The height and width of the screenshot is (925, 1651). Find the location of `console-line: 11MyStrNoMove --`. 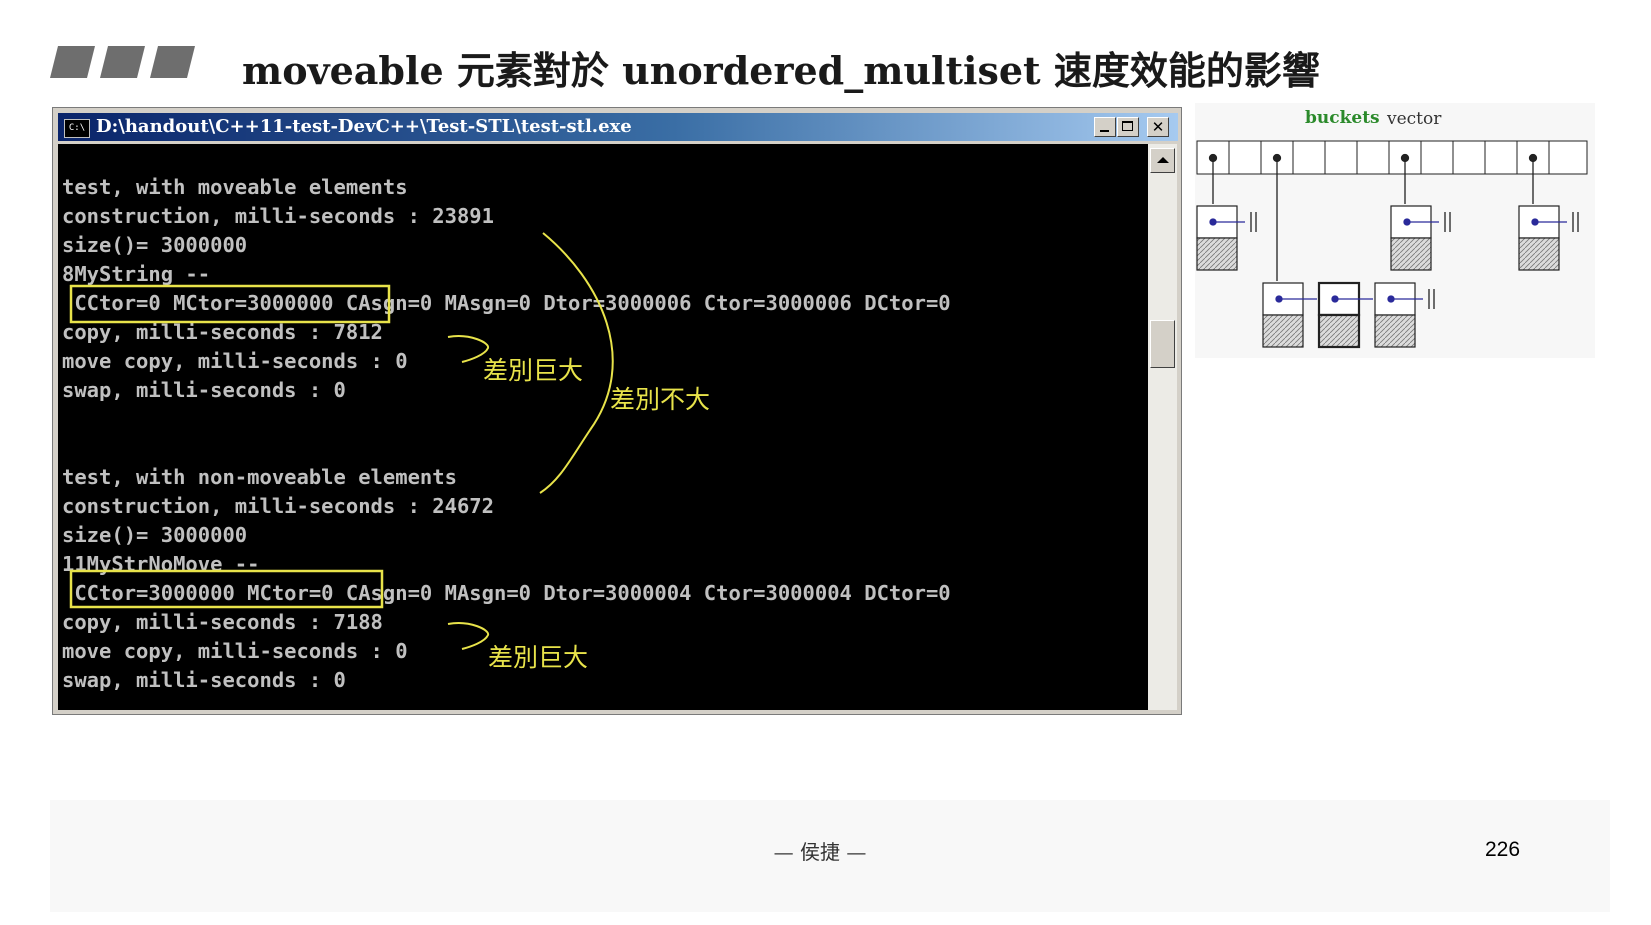

console-line: 11MyStrNoMove -- is located at coordinates (161, 564).